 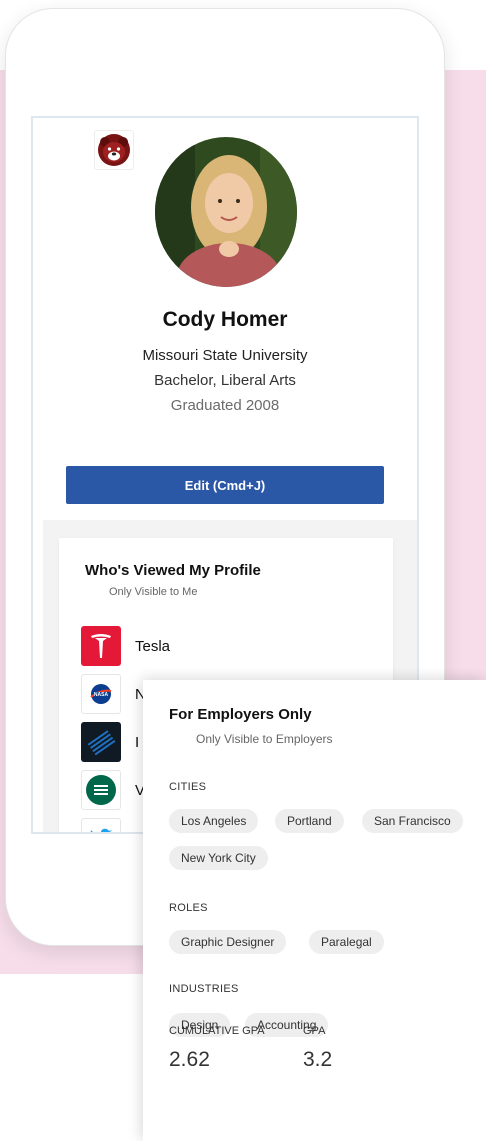 What do you see at coordinates (137, 742) in the screenshot?
I see `viewer-company-name: I` at bounding box center [137, 742].